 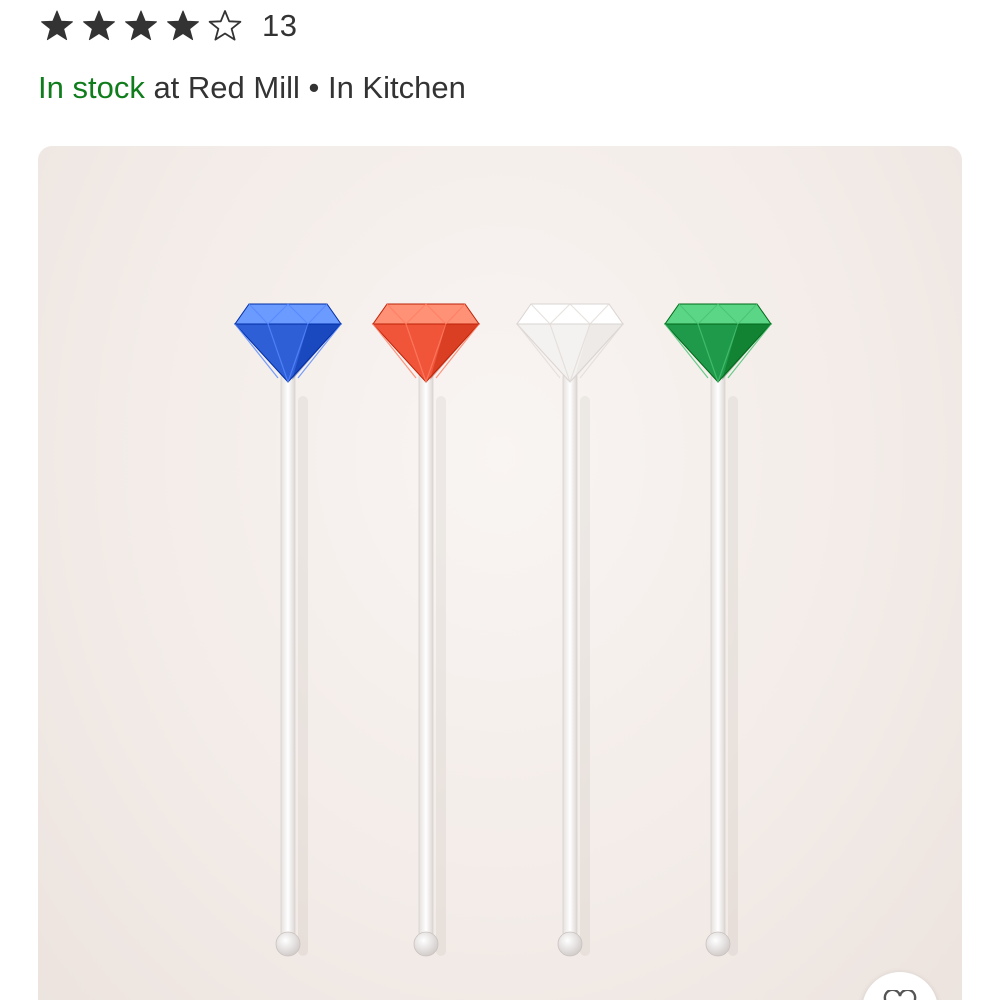 I want to click on star-rating, so click(x=145, y=26).